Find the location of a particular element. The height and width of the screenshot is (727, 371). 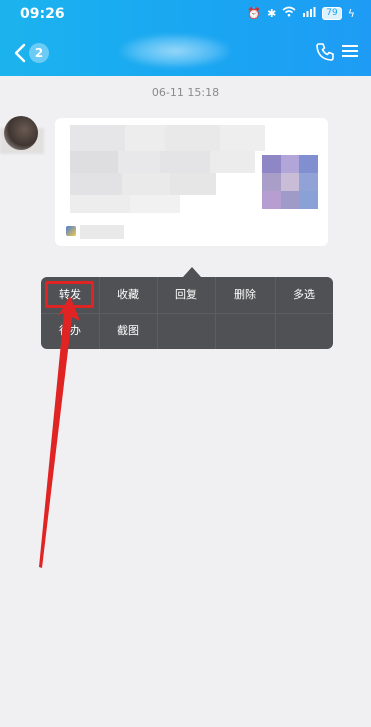

back-chevron-icon is located at coordinates (20, 53).